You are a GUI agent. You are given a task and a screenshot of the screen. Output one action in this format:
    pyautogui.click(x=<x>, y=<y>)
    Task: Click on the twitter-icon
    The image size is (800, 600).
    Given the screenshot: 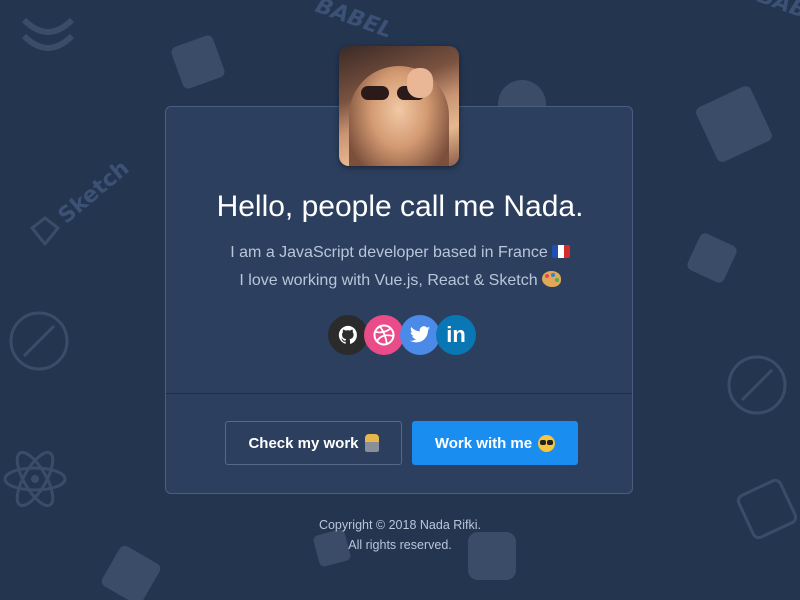 What is the action you would take?
    pyautogui.click(x=420, y=334)
    